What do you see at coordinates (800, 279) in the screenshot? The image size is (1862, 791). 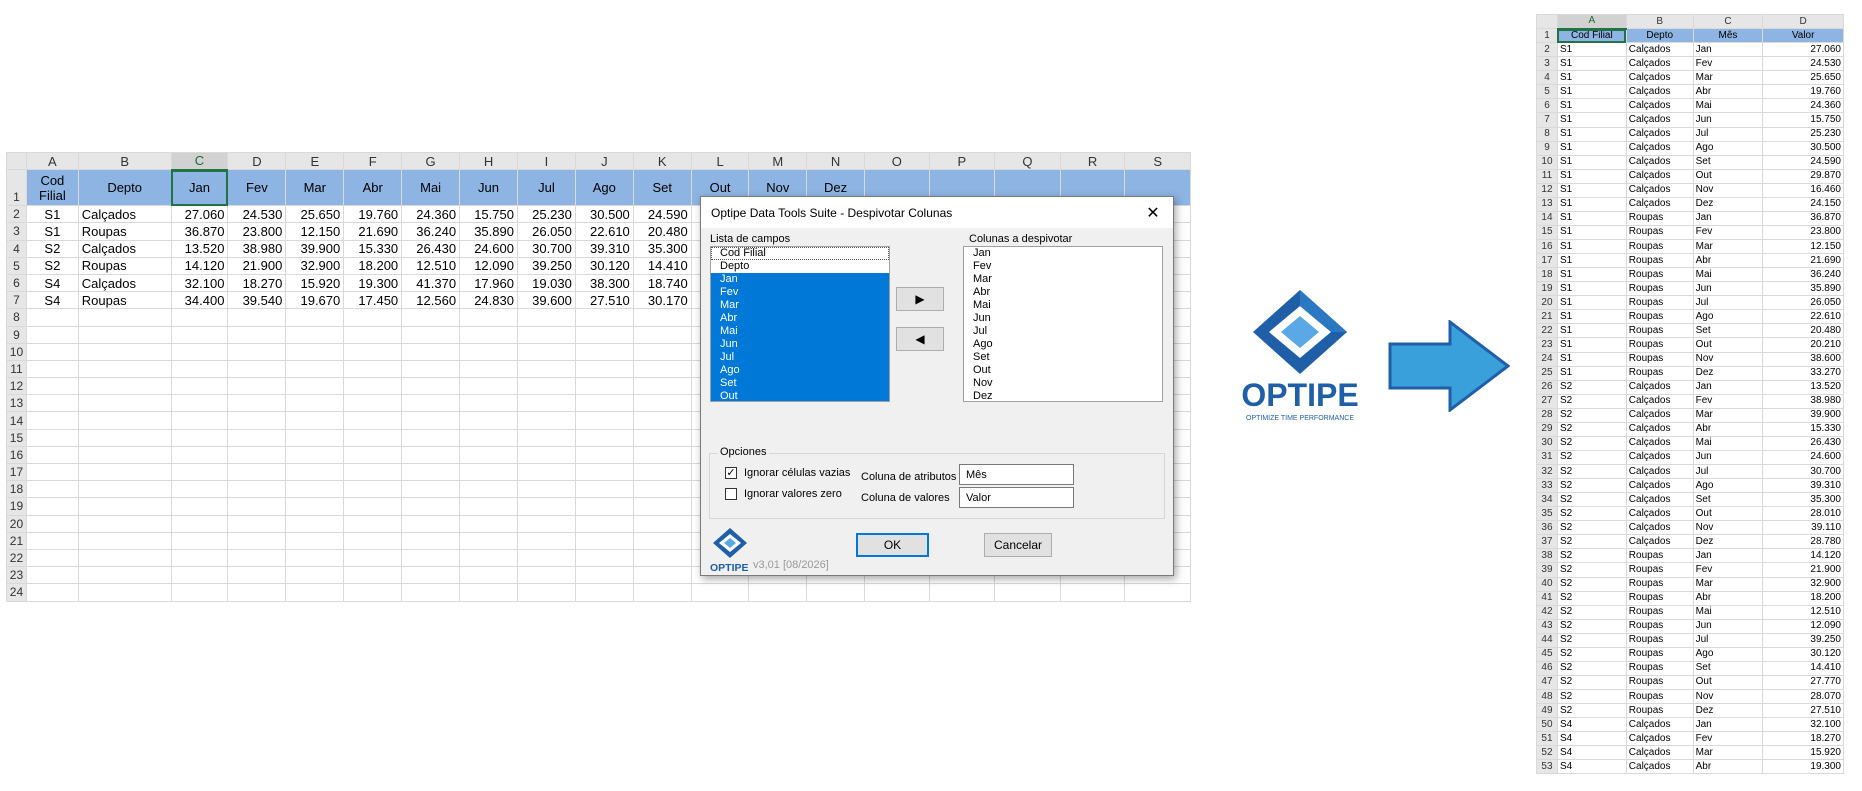 I see `field-list-item: Jan` at bounding box center [800, 279].